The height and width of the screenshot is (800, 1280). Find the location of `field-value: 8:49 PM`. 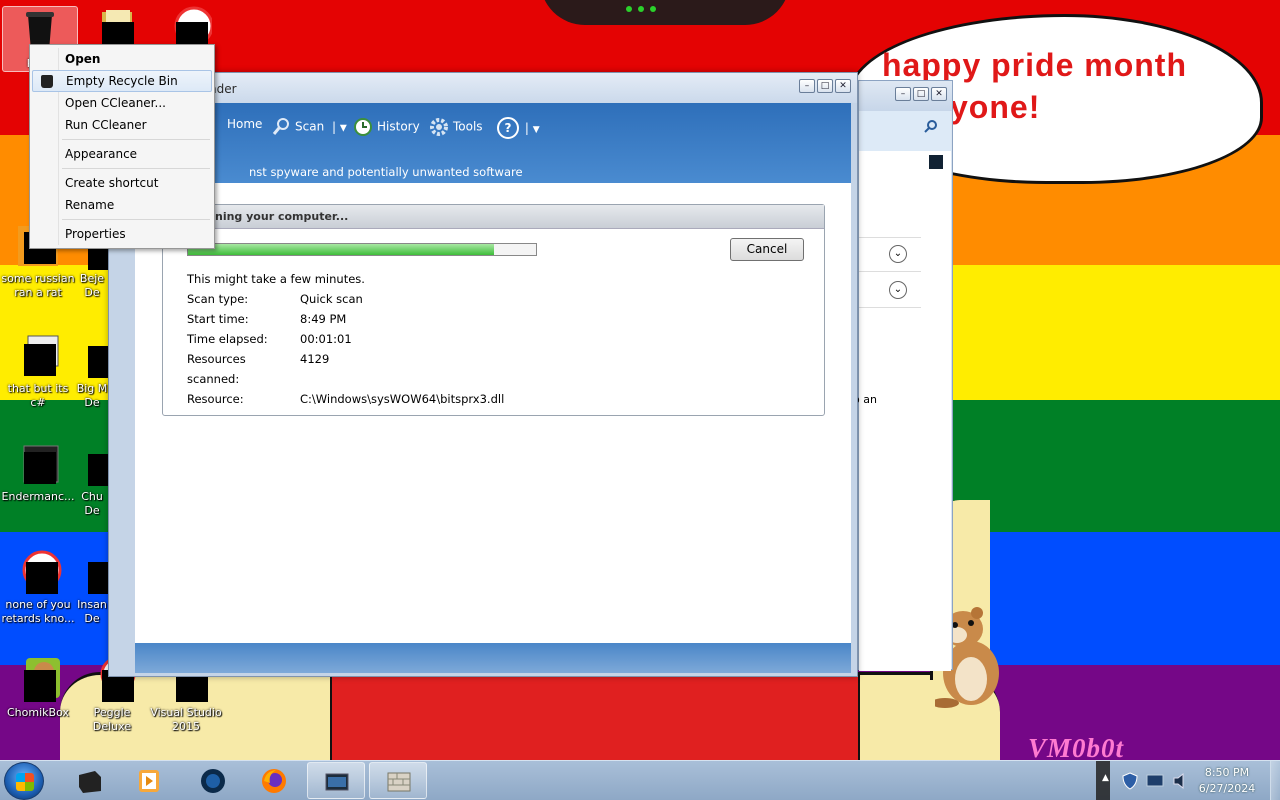

field-value: 8:49 PM is located at coordinates (323, 319).